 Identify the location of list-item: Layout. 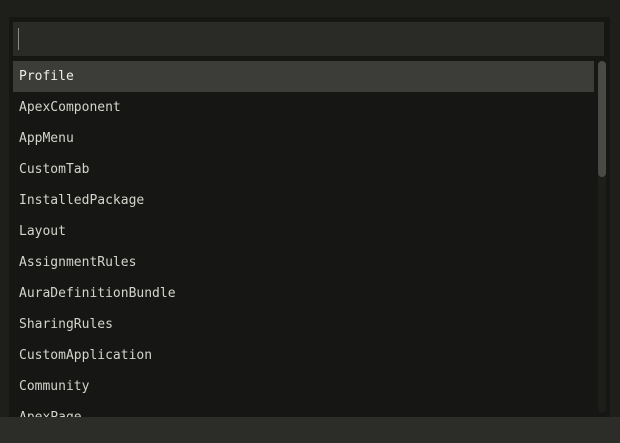
(303, 231).